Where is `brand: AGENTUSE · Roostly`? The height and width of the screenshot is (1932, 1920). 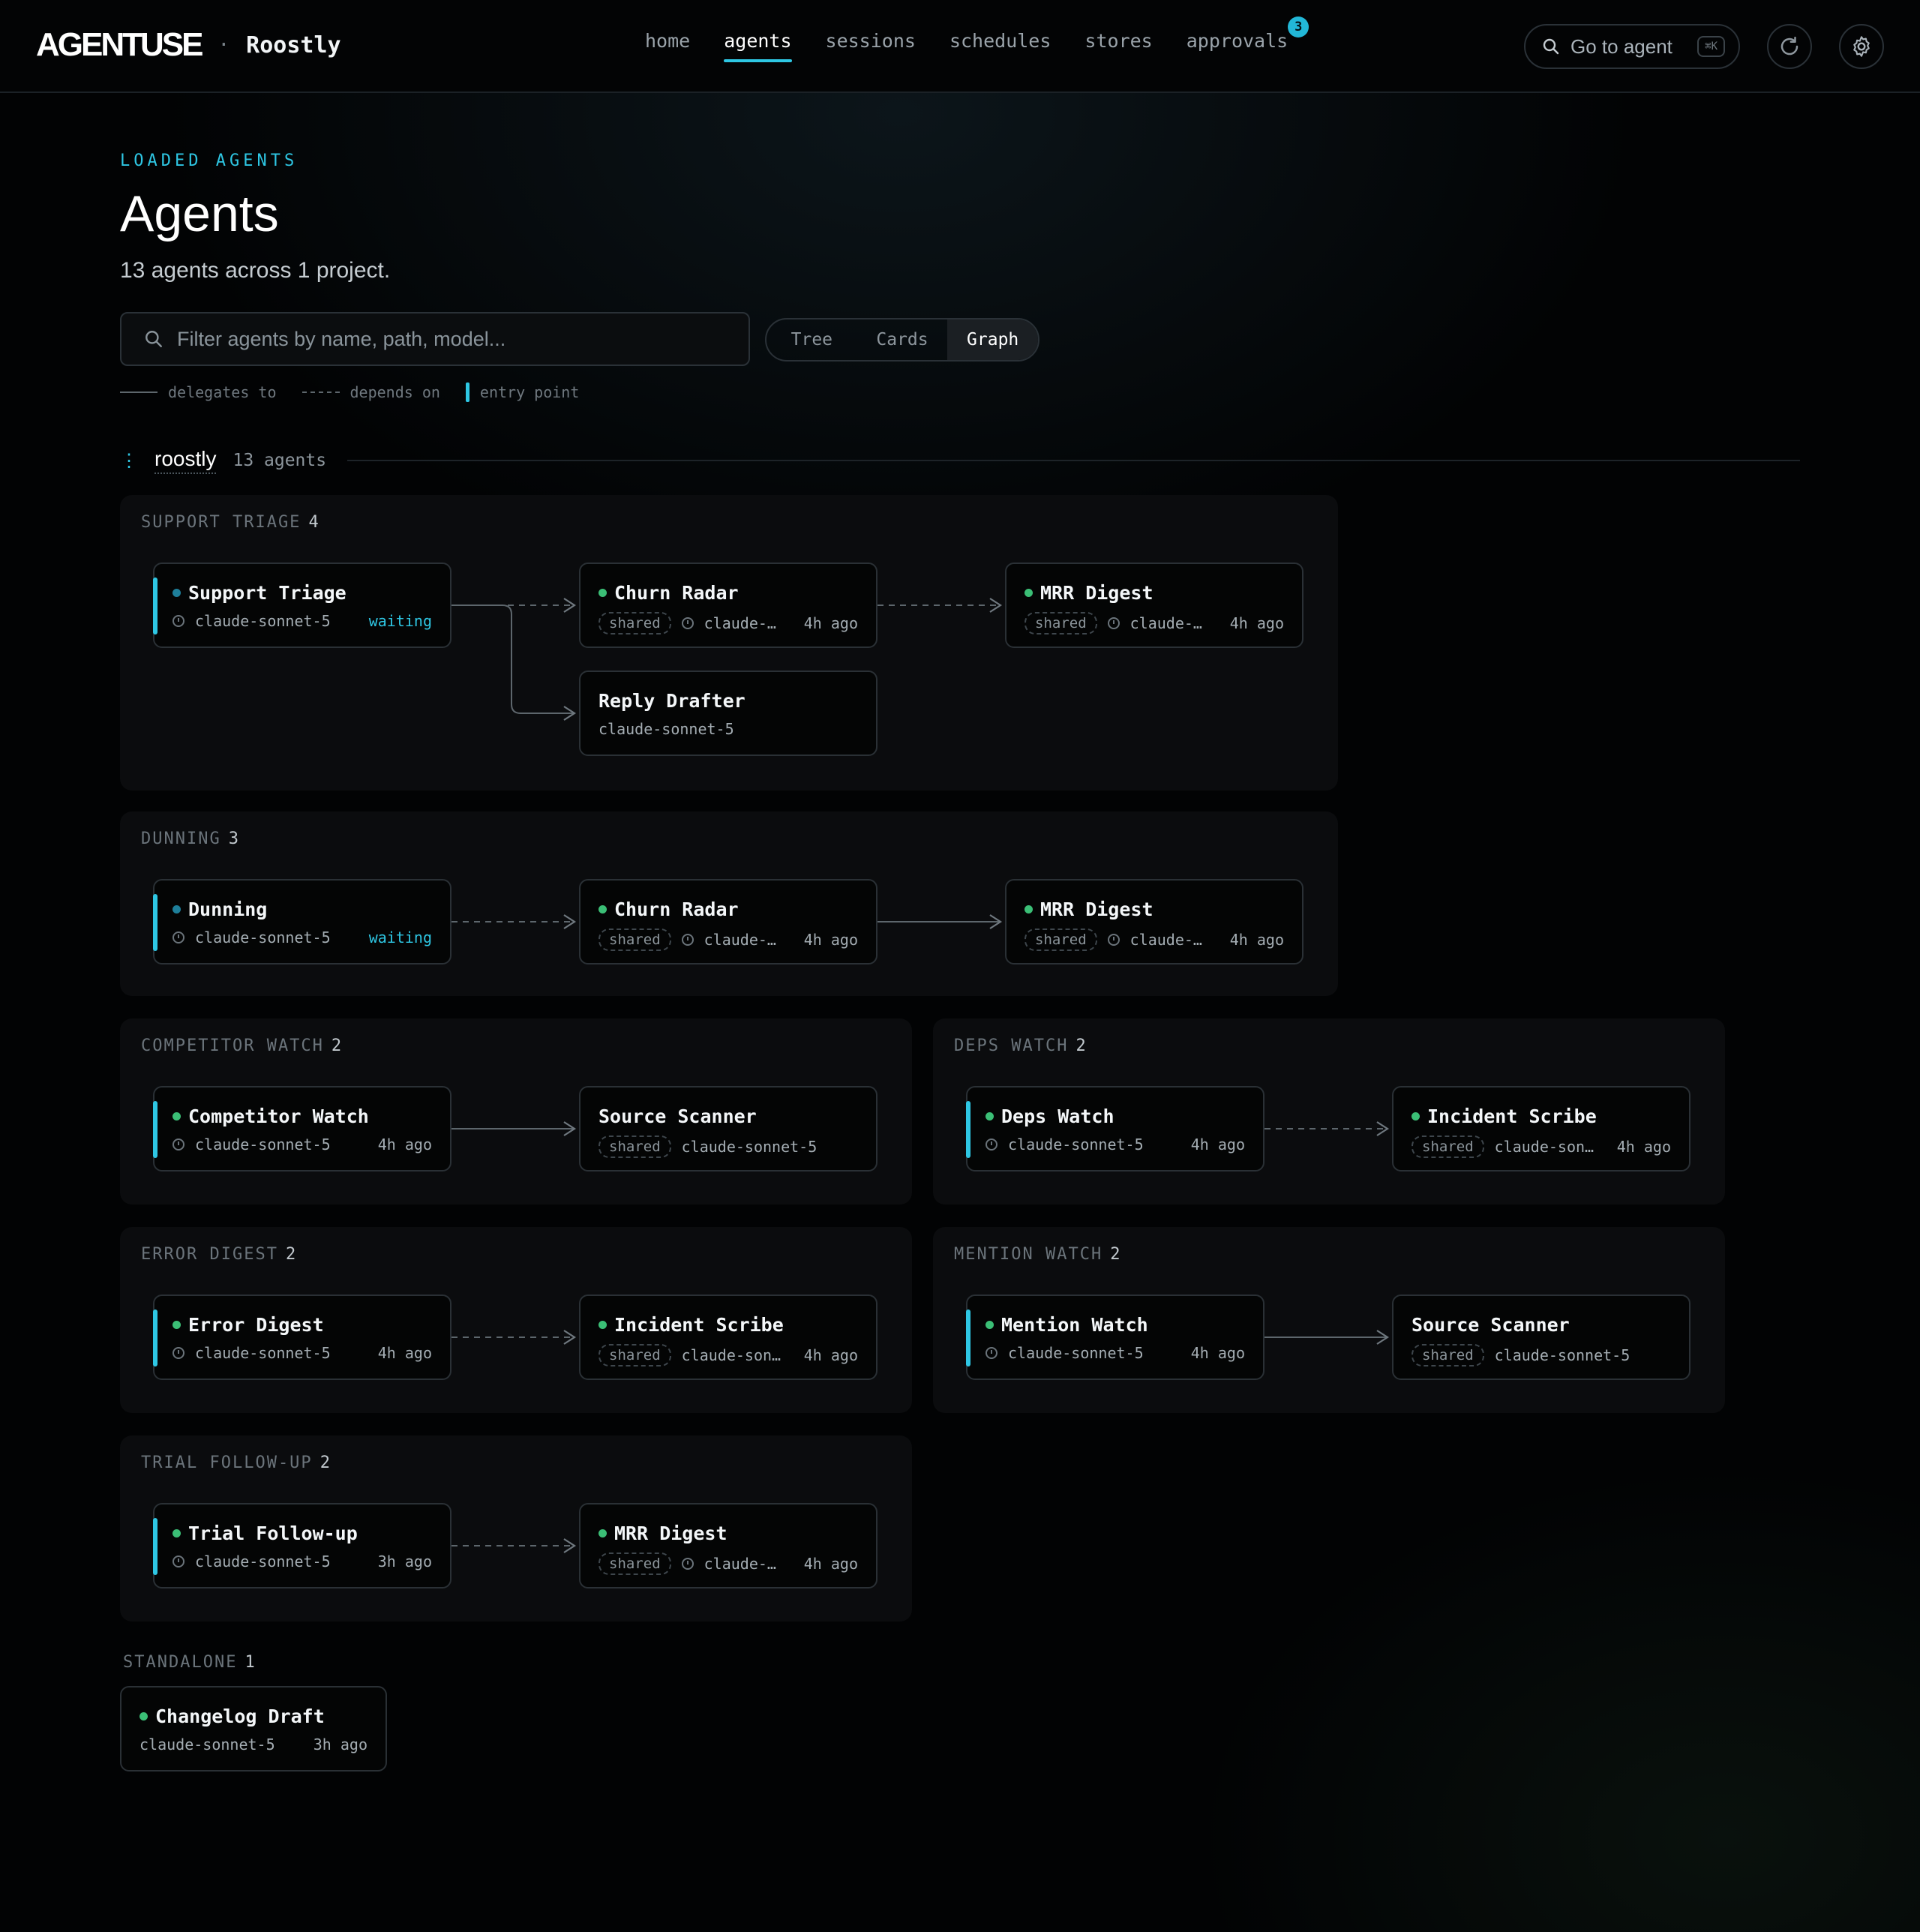
brand: AGENTUSE · Roostly is located at coordinates (188, 45).